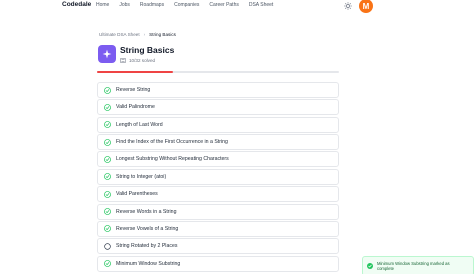 This screenshot has height=274, width=474. What do you see at coordinates (218, 228) in the screenshot?
I see `problem-item: Reverse Vowels of a String` at bounding box center [218, 228].